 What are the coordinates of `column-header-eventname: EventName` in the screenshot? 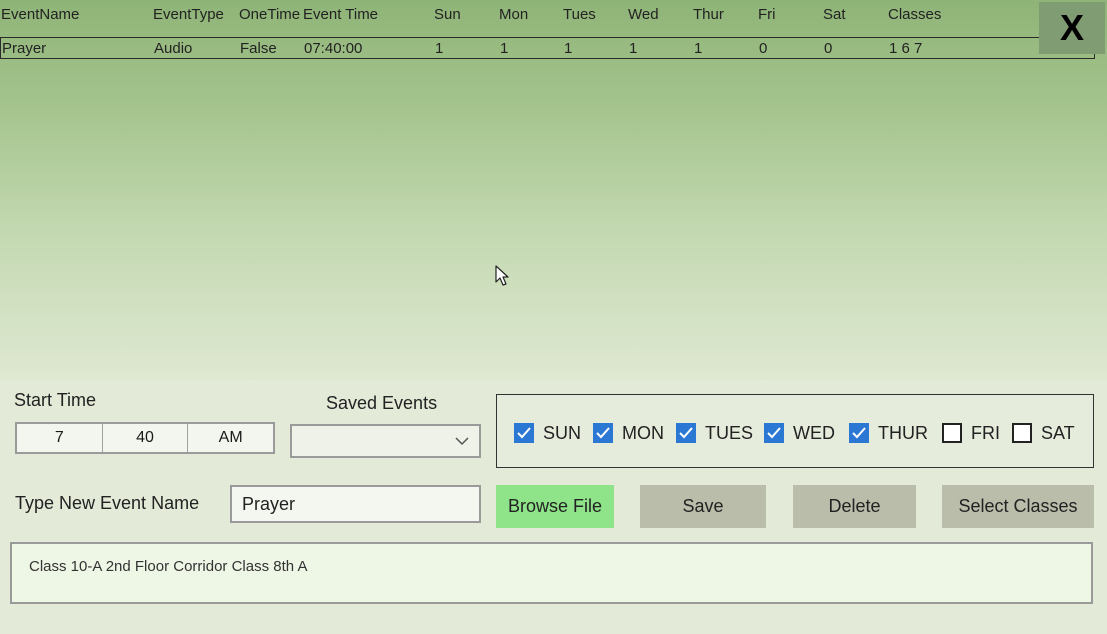 It's located at (40, 15).